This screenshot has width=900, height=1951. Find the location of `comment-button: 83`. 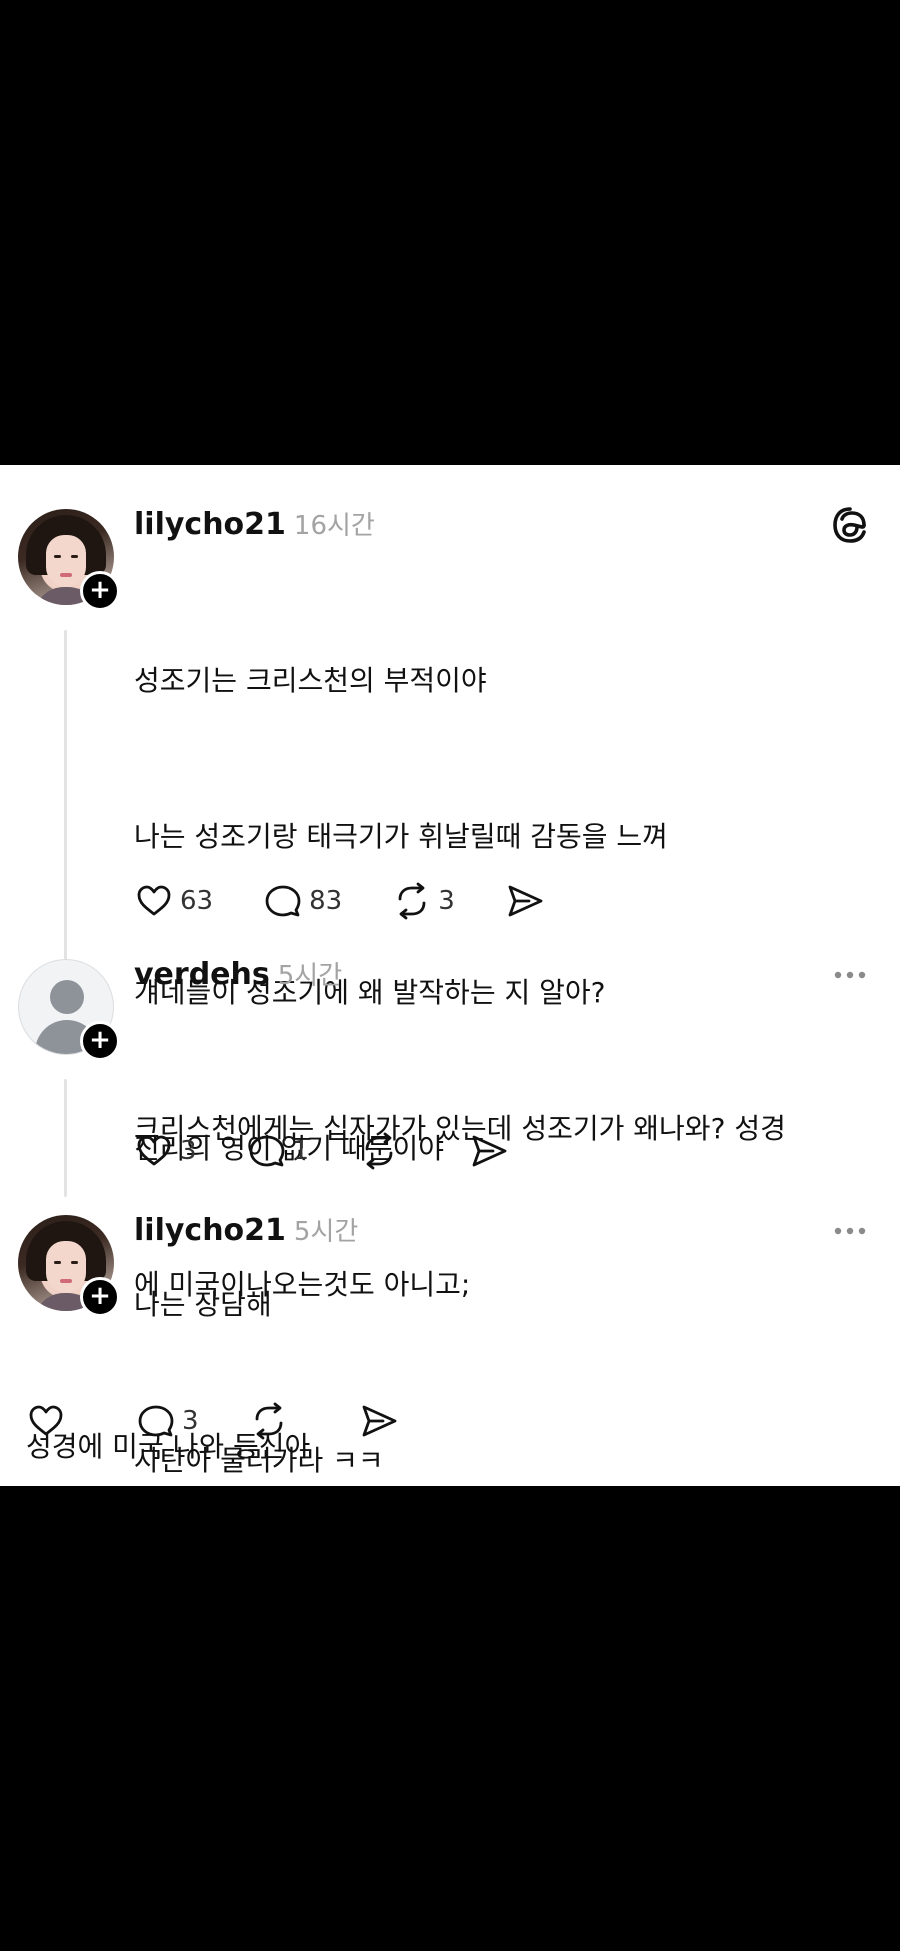

comment-button: 83 is located at coordinates (302, 901).